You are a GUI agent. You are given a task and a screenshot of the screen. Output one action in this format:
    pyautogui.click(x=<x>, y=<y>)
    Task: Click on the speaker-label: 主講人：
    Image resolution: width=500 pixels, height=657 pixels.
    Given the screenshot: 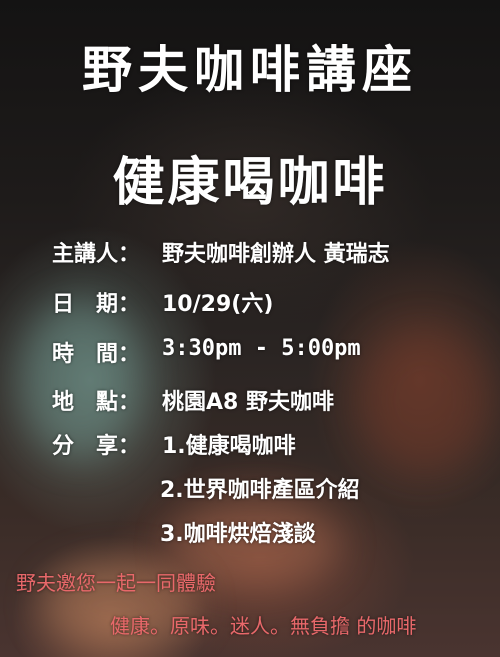 What is the action you would take?
    pyautogui.click(x=96, y=254)
    